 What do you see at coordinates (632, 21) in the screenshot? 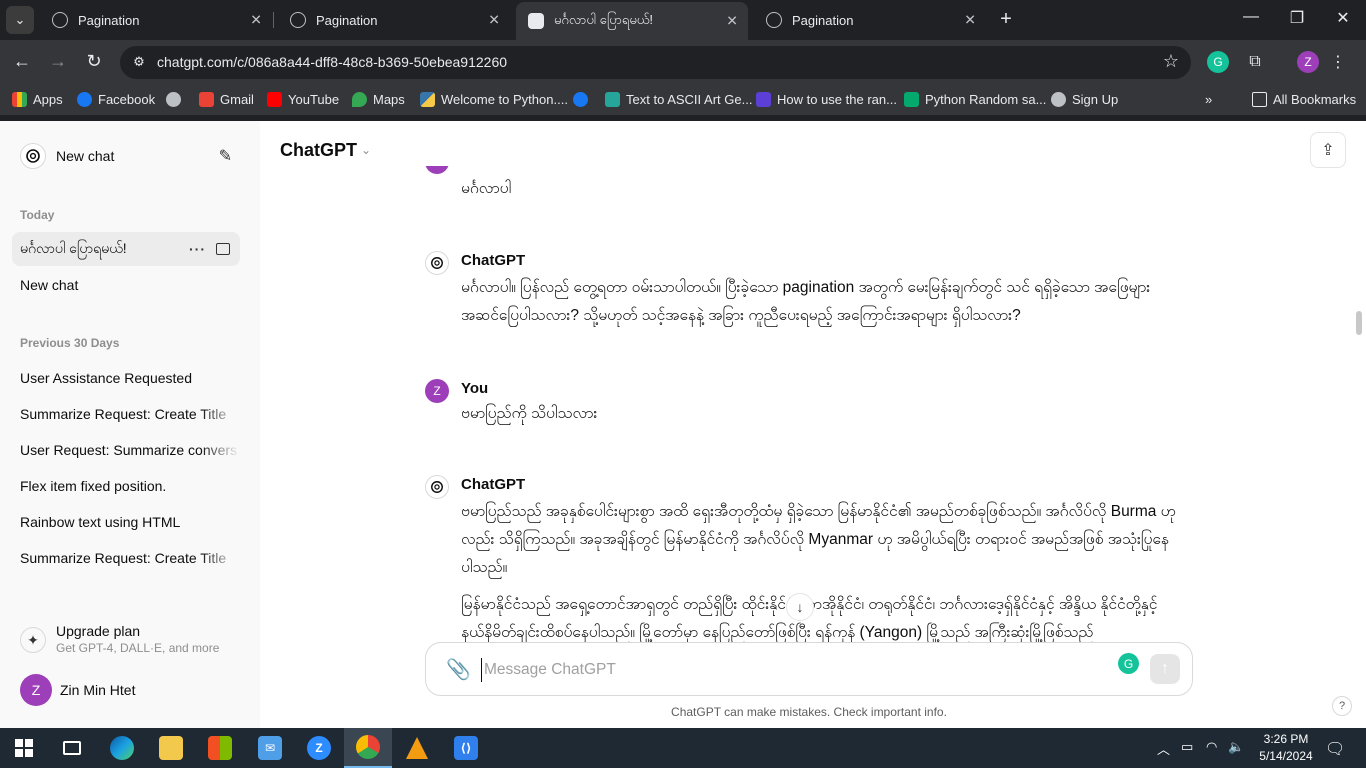
I see `tab-chatgpt-active: မင်္ဂလာပါ ပြောရမယ်! ✕` at bounding box center [632, 21].